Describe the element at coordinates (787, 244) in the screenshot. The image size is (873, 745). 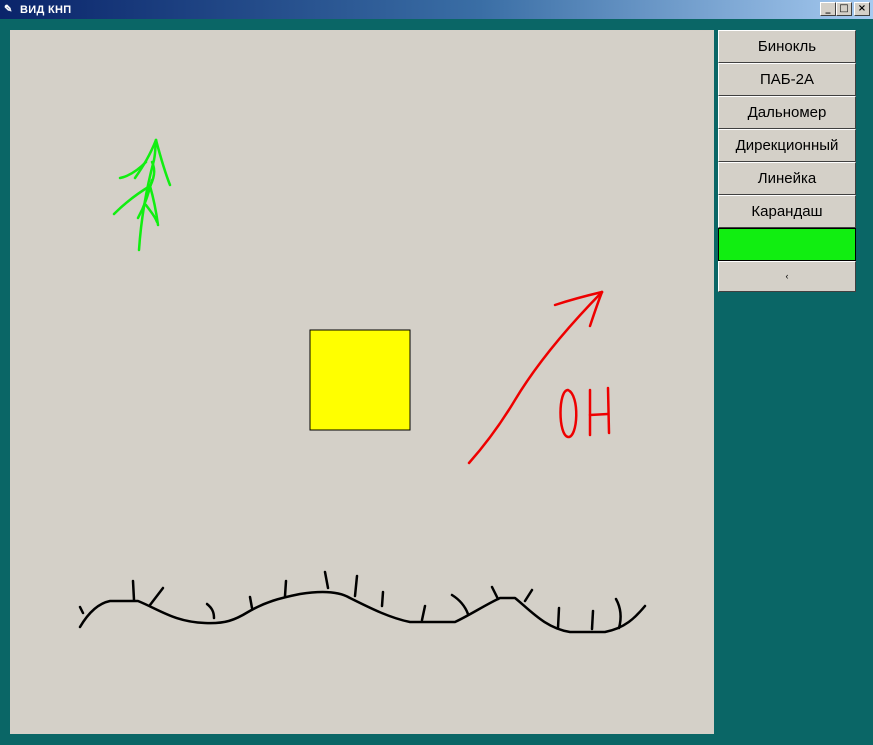
I see `color-swatch-button` at that location.